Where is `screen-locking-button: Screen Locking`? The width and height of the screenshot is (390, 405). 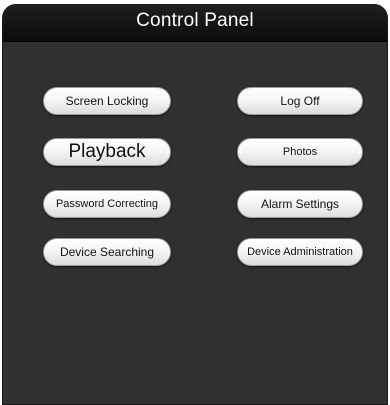 screen-locking-button: Screen Locking is located at coordinates (107, 101).